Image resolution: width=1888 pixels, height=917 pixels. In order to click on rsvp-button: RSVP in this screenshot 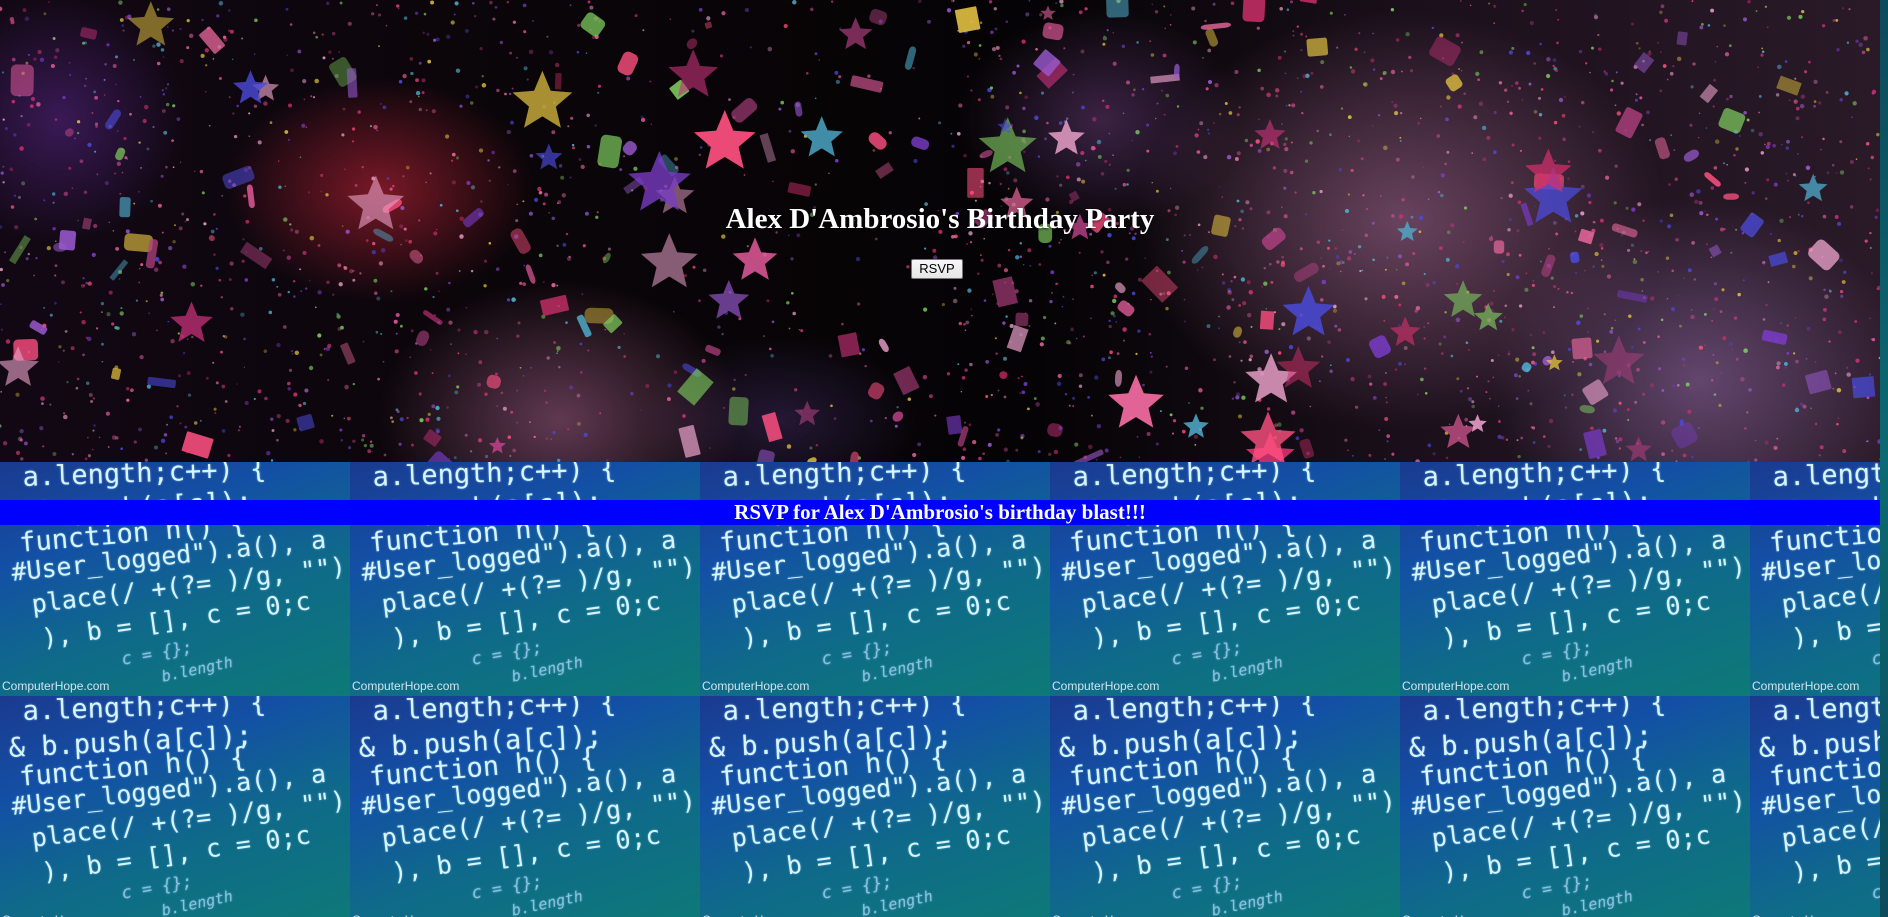, I will do `click(937, 269)`.